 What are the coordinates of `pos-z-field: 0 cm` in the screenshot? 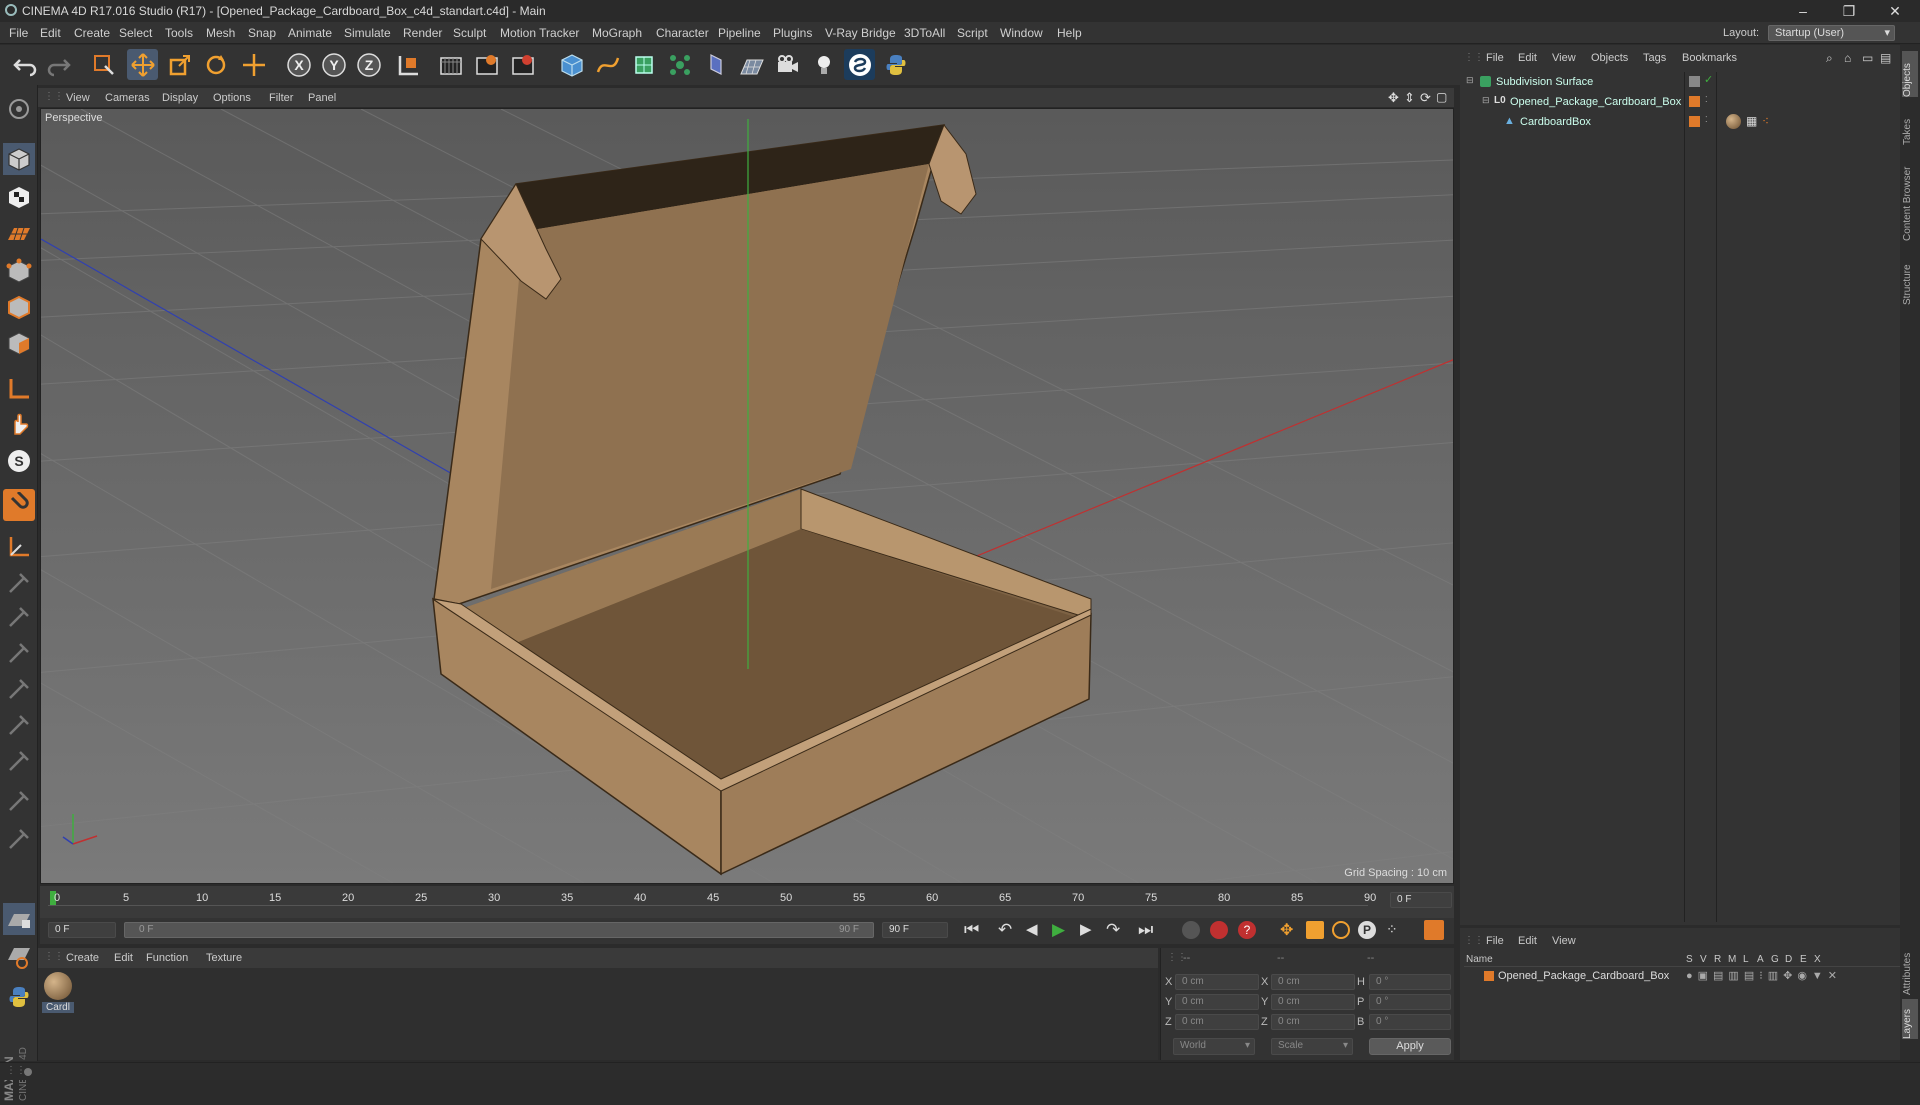 It's located at (1217, 1022).